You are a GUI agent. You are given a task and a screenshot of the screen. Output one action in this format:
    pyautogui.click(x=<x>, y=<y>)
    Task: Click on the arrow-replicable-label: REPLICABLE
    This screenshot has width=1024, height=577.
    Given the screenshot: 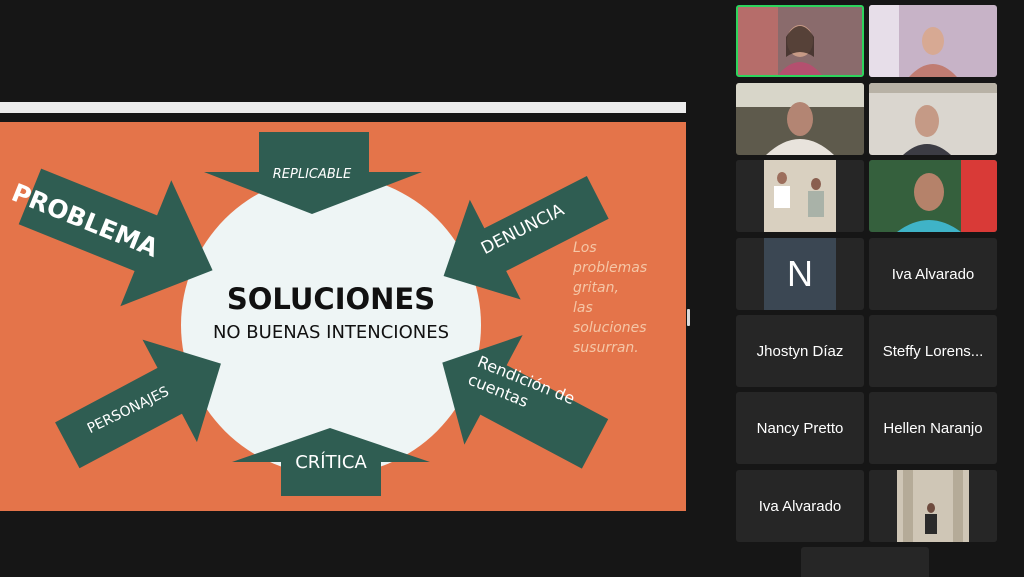 What is the action you would take?
    pyautogui.click(x=312, y=174)
    